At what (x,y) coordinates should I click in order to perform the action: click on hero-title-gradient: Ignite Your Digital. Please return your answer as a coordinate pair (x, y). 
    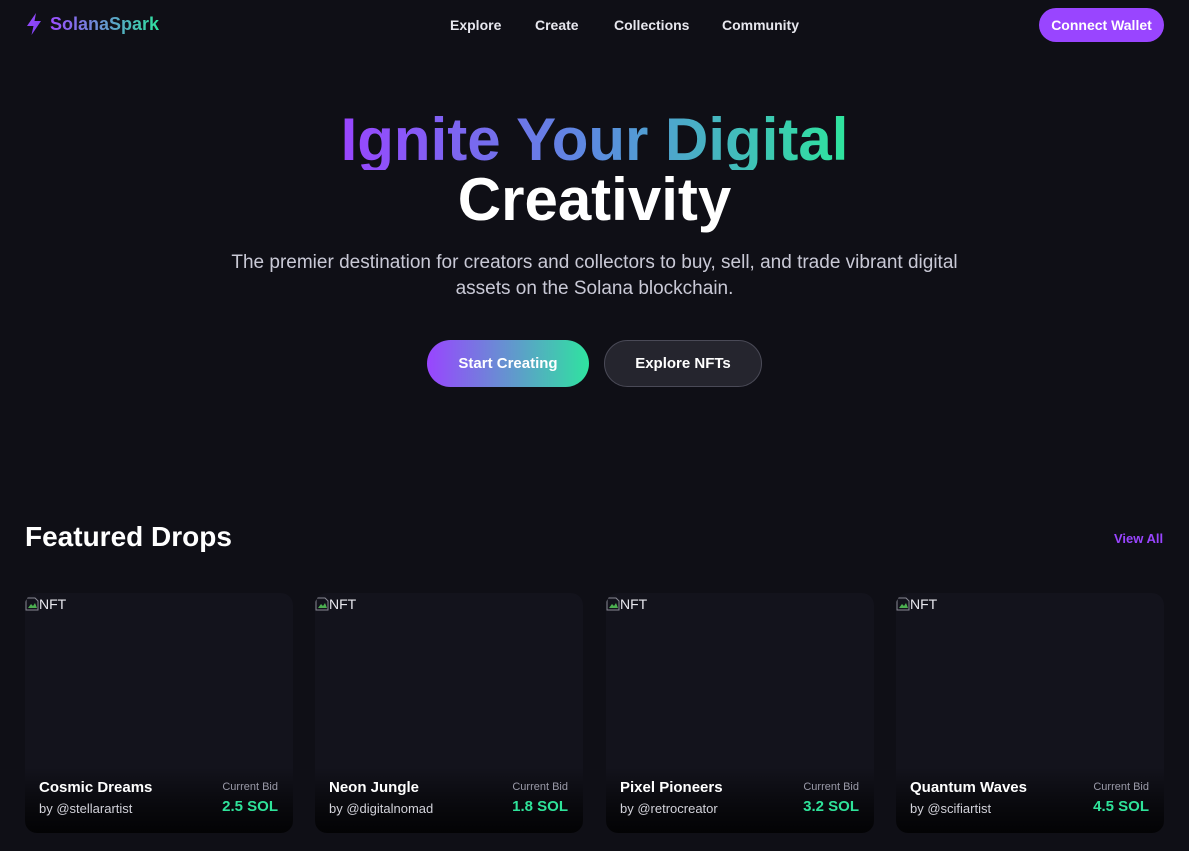
    Looking at the image, I should click on (594, 139).